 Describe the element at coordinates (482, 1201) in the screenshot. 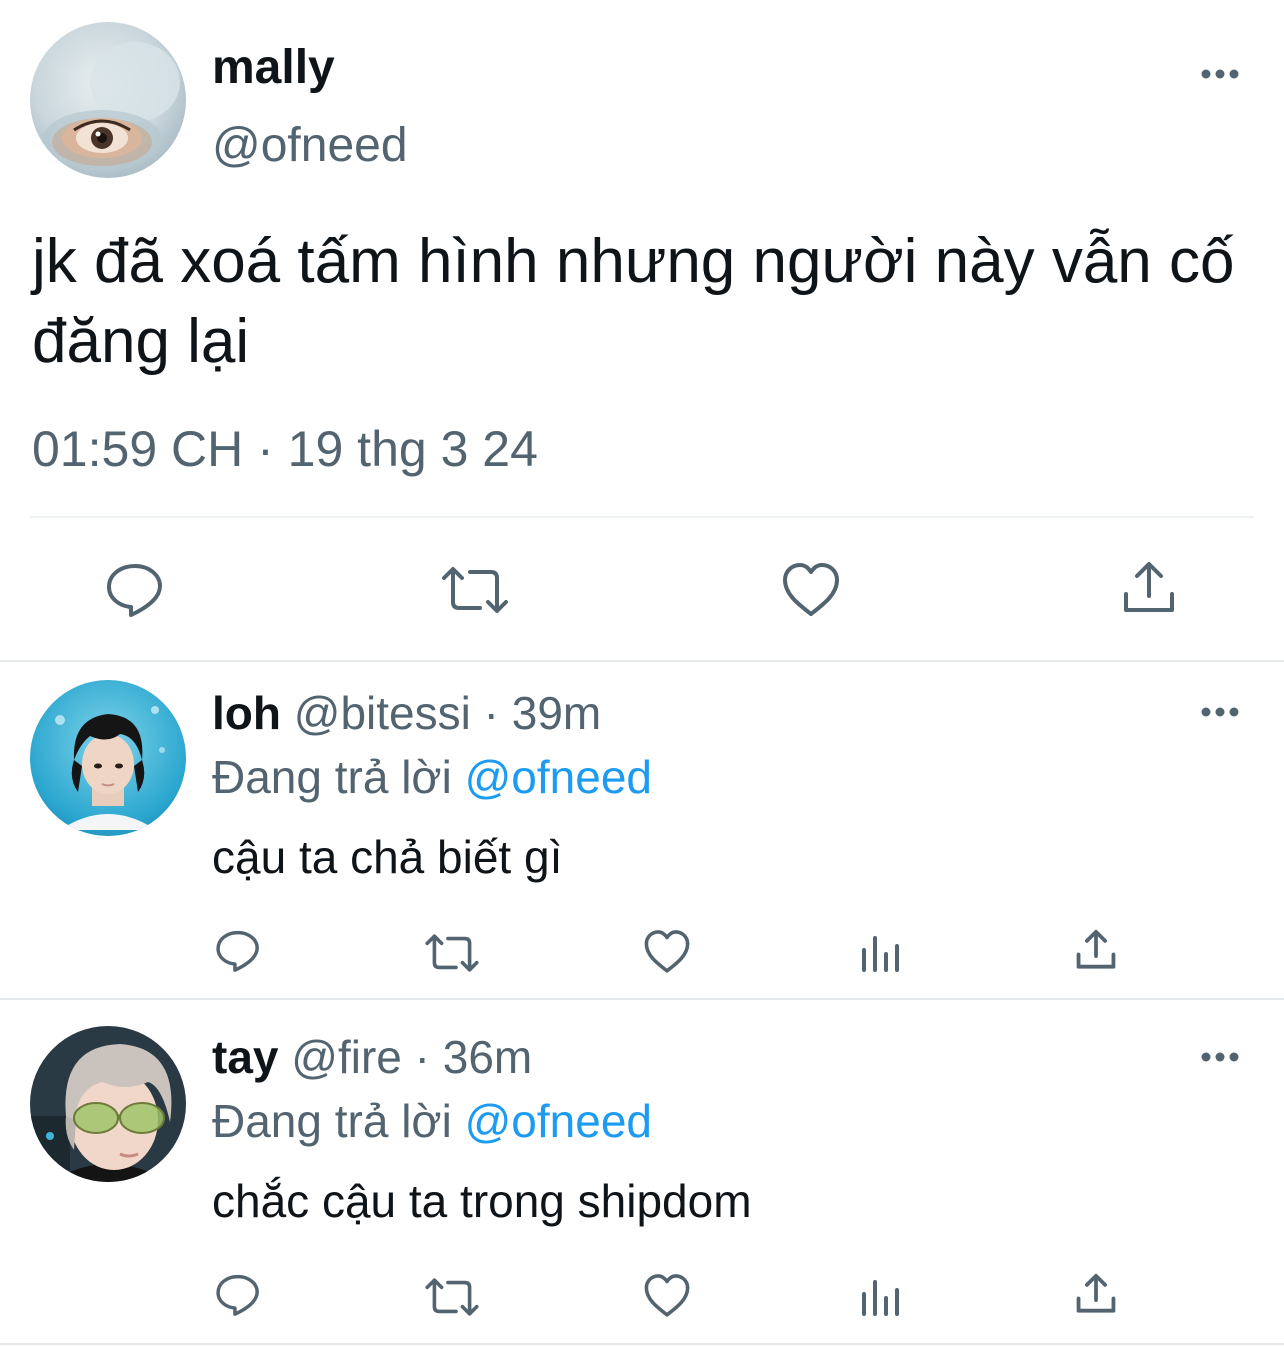

I see `reply-text: chắc cậu ta trong shipdom` at that location.